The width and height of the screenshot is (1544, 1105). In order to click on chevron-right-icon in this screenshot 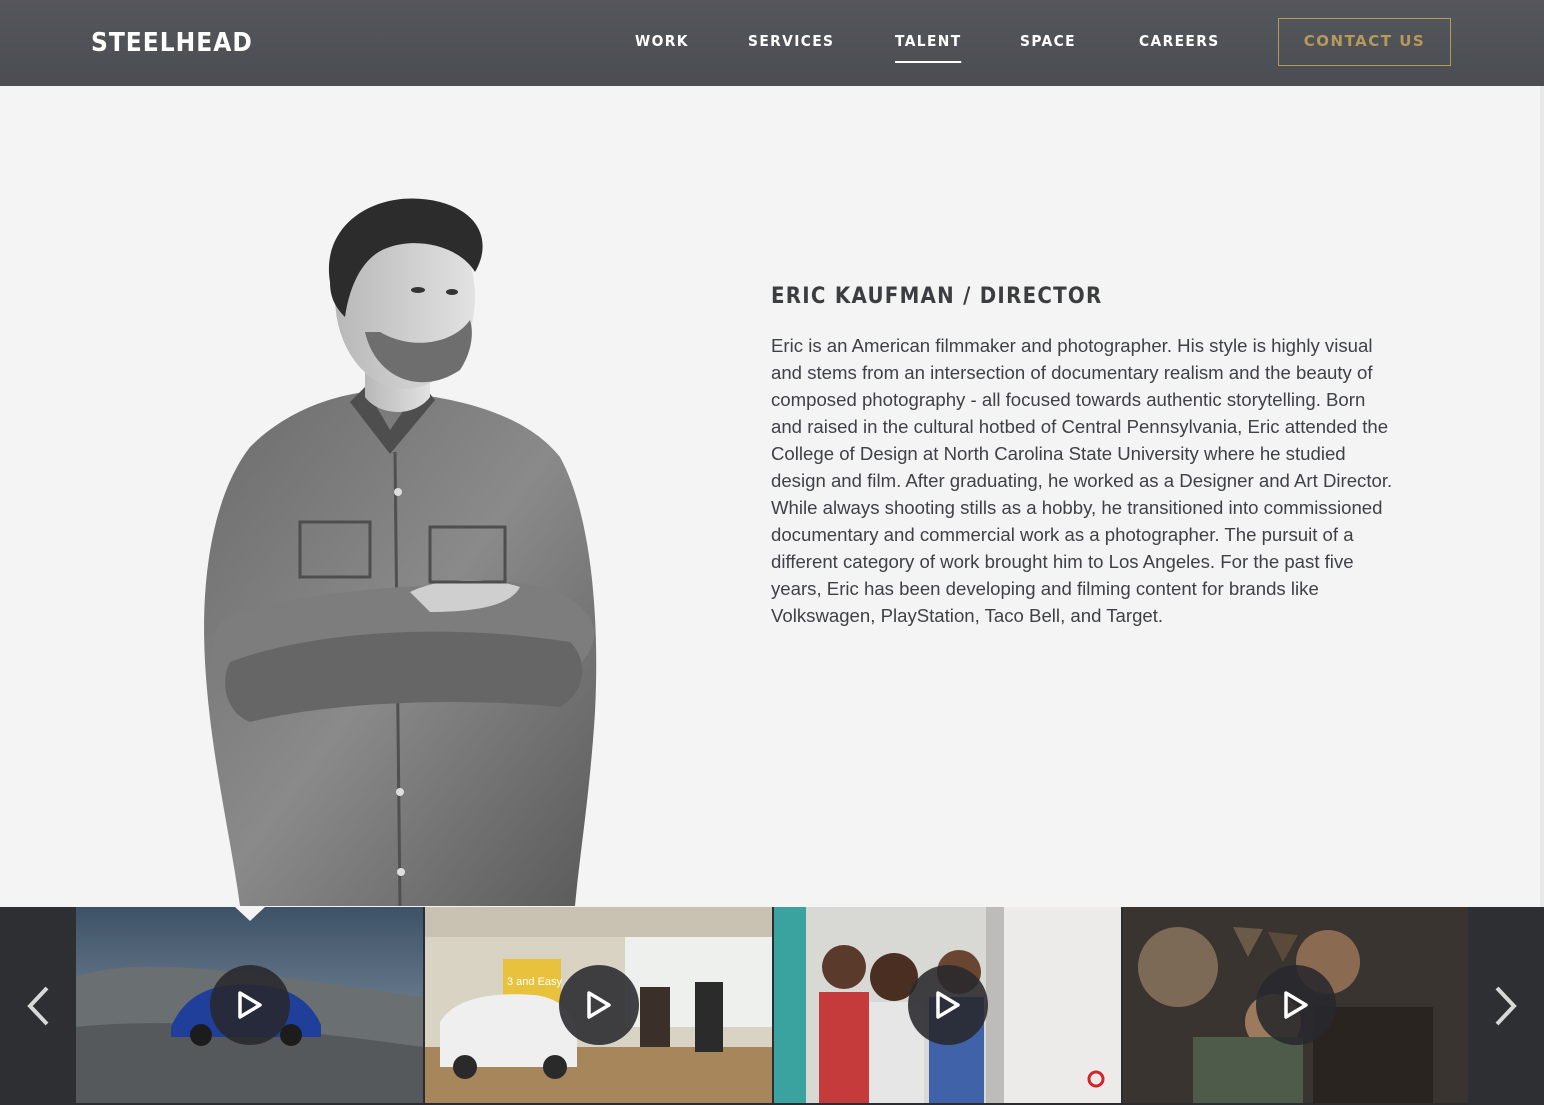, I will do `click(1506, 1006)`.